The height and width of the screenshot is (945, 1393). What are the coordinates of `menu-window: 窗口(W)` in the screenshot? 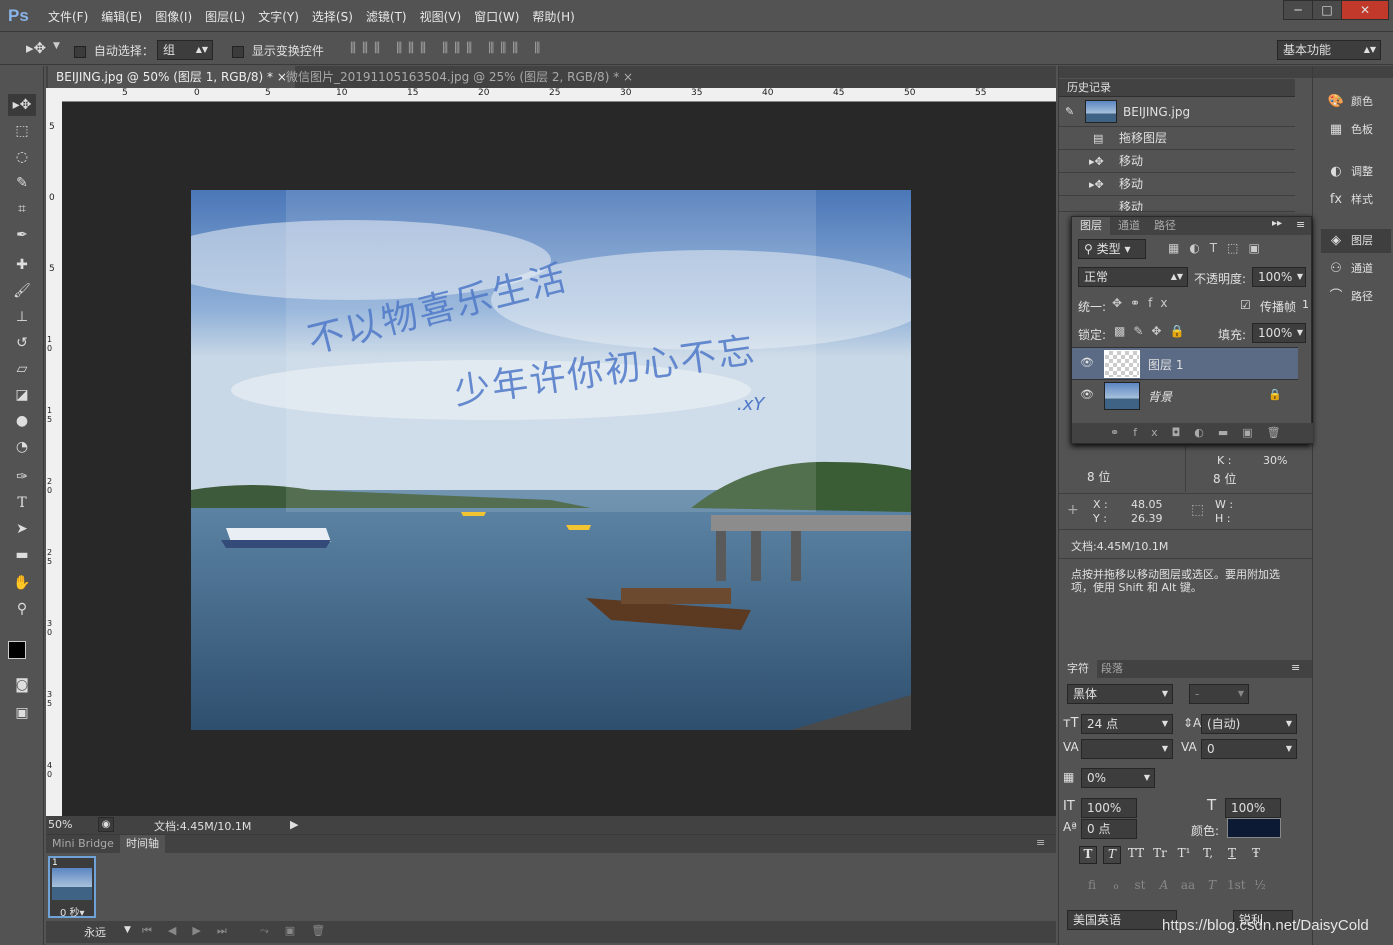 It's located at (496, 16).